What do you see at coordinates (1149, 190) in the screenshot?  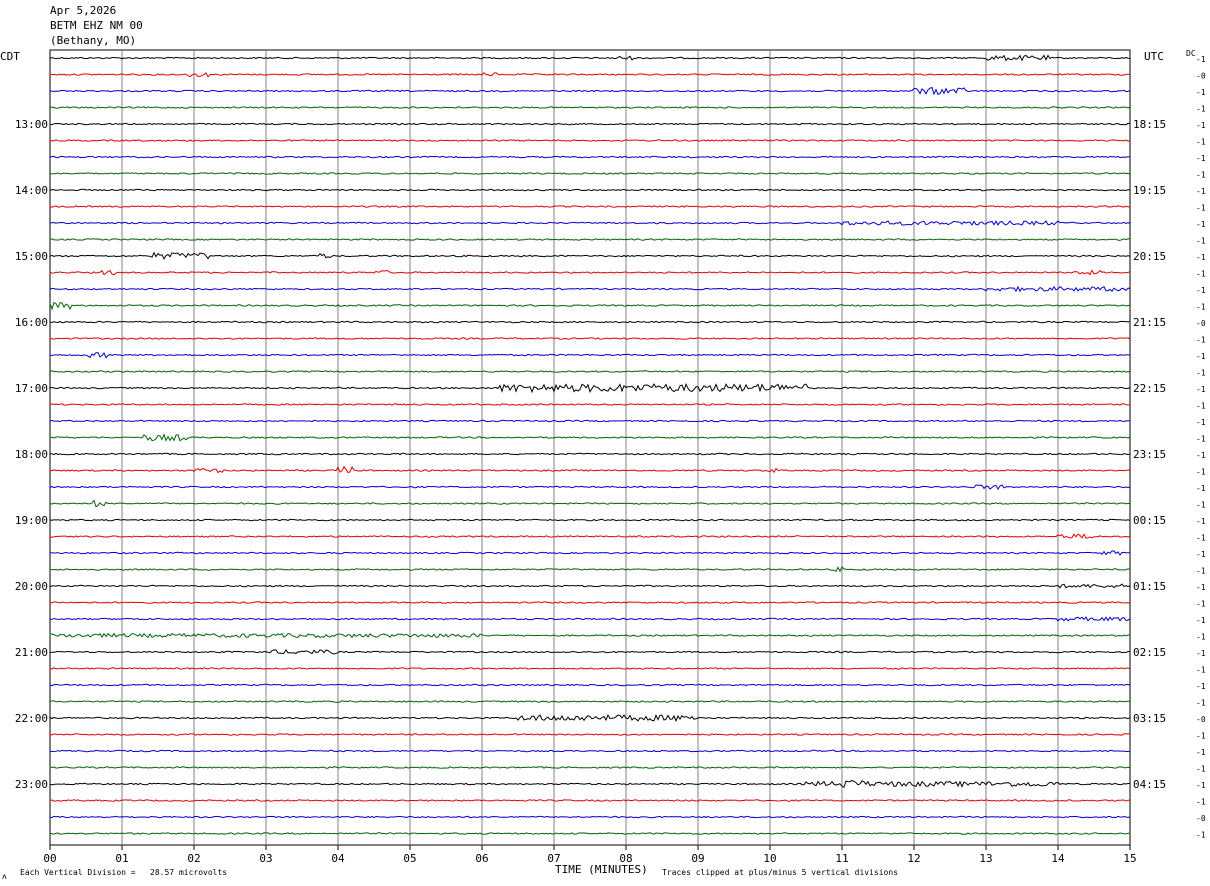 I see `right-hour-label: 19:15` at bounding box center [1149, 190].